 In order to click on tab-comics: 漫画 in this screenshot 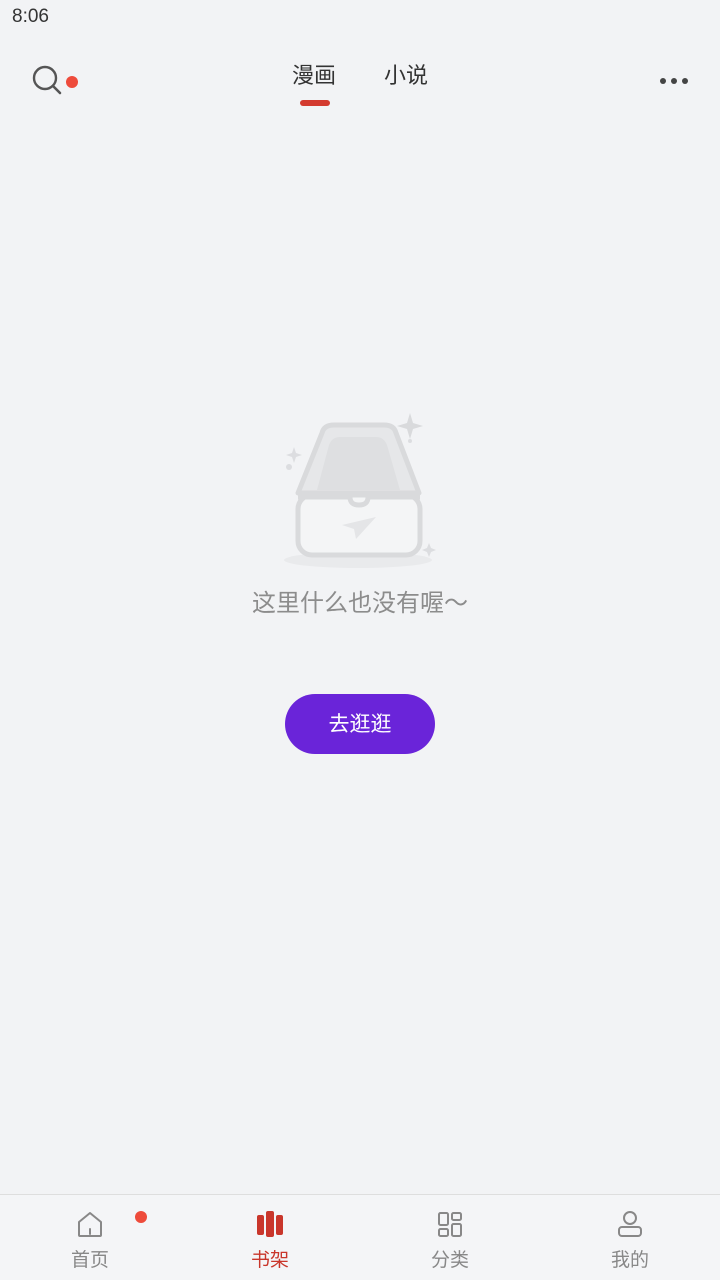, I will do `click(314, 77)`.